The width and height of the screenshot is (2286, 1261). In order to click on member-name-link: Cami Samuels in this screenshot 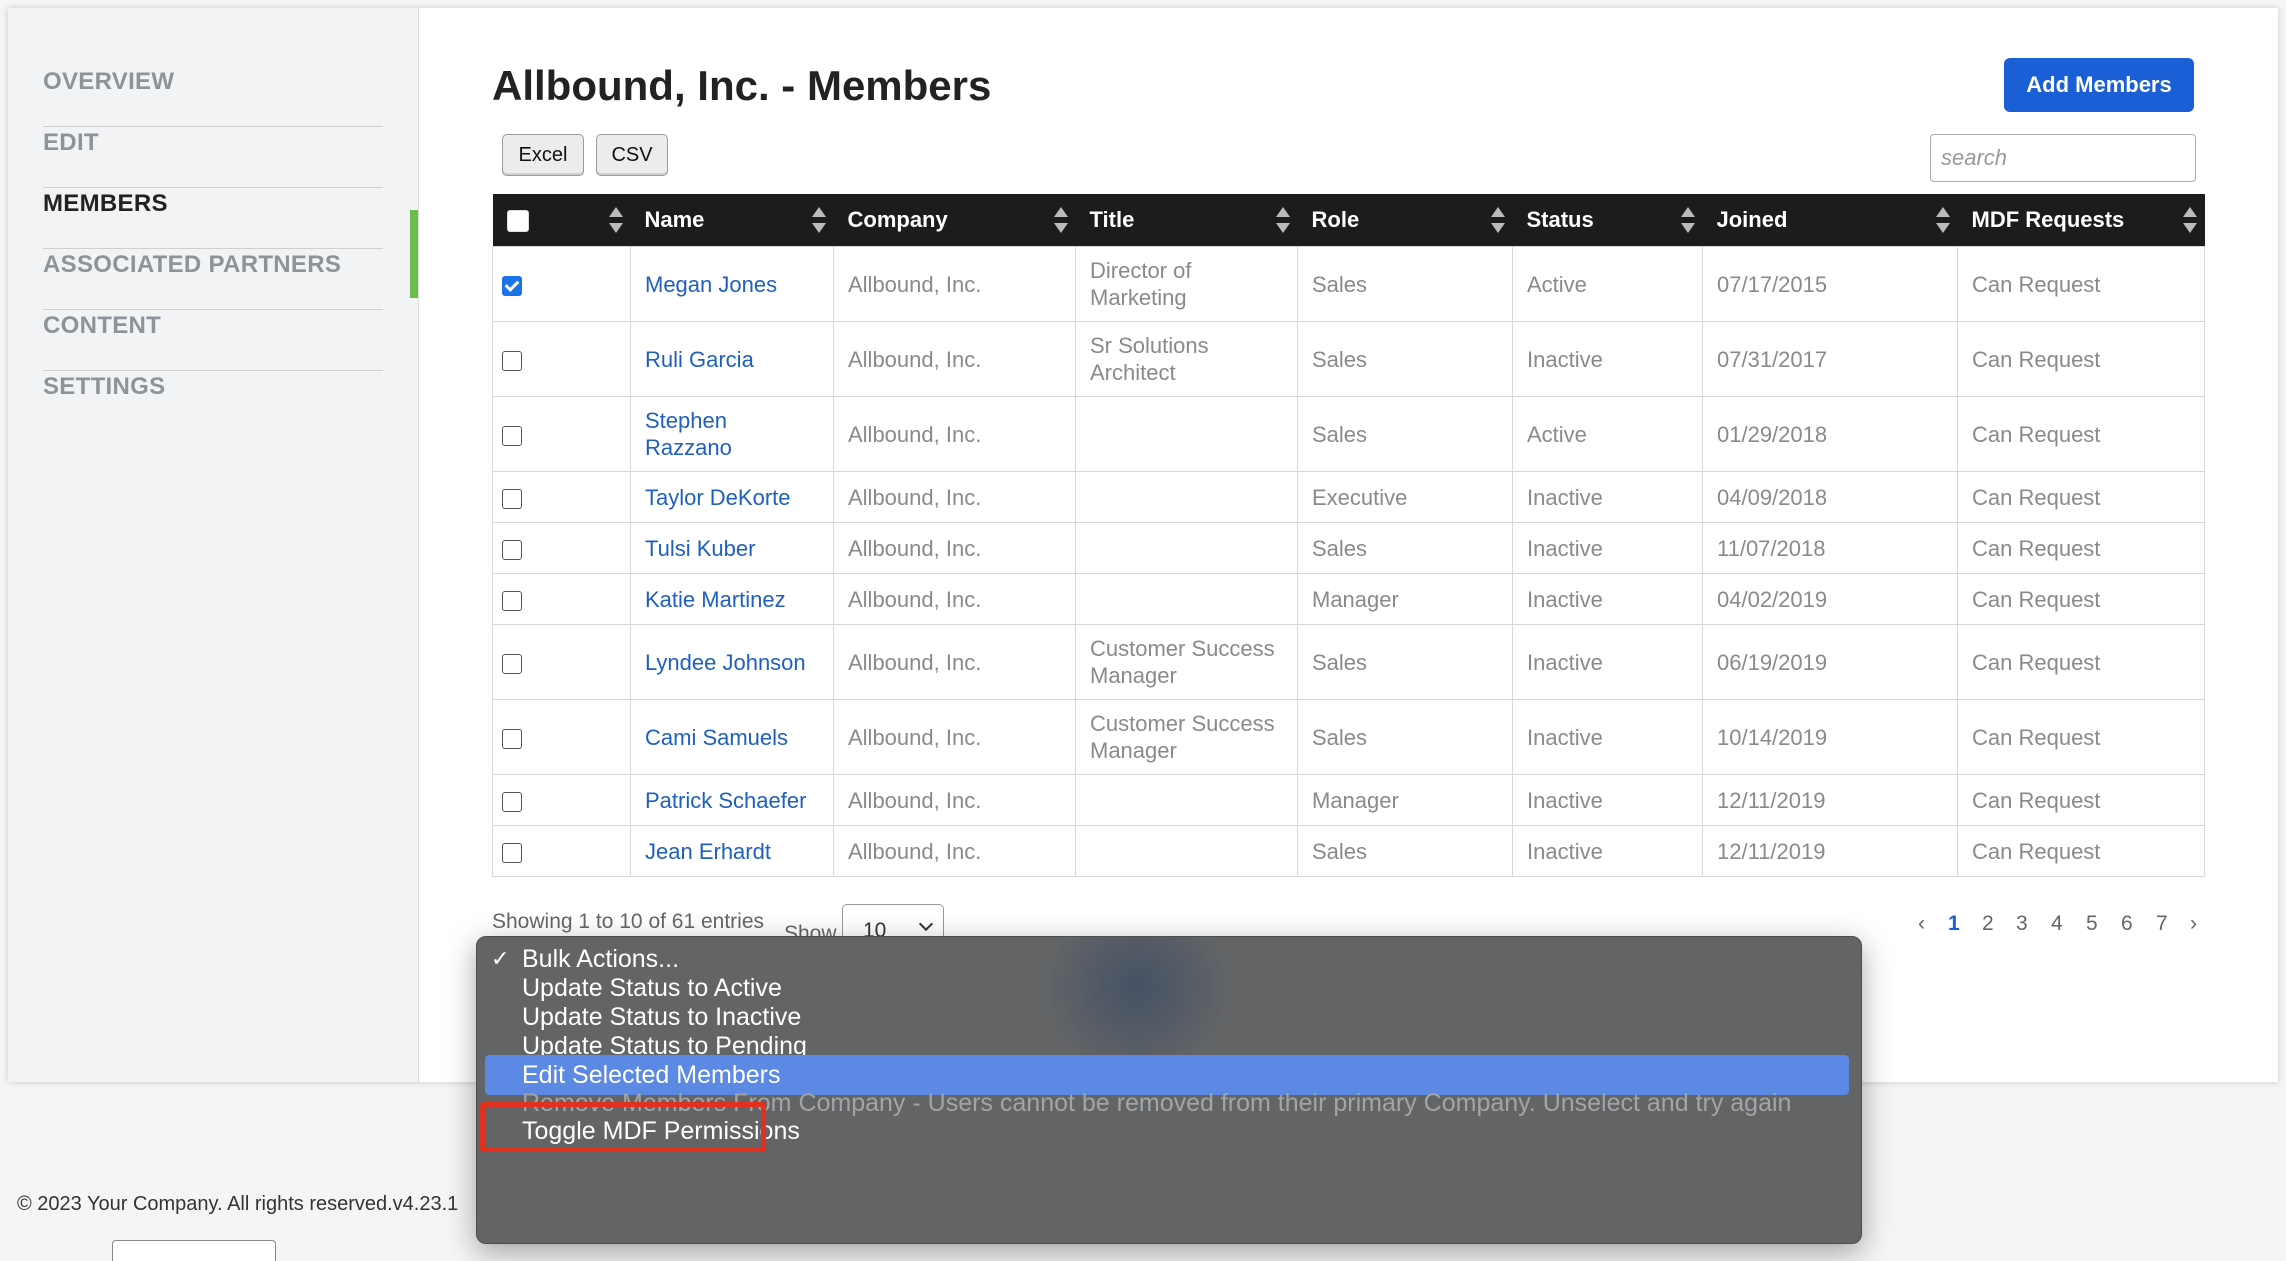, I will do `click(716, 737)`.